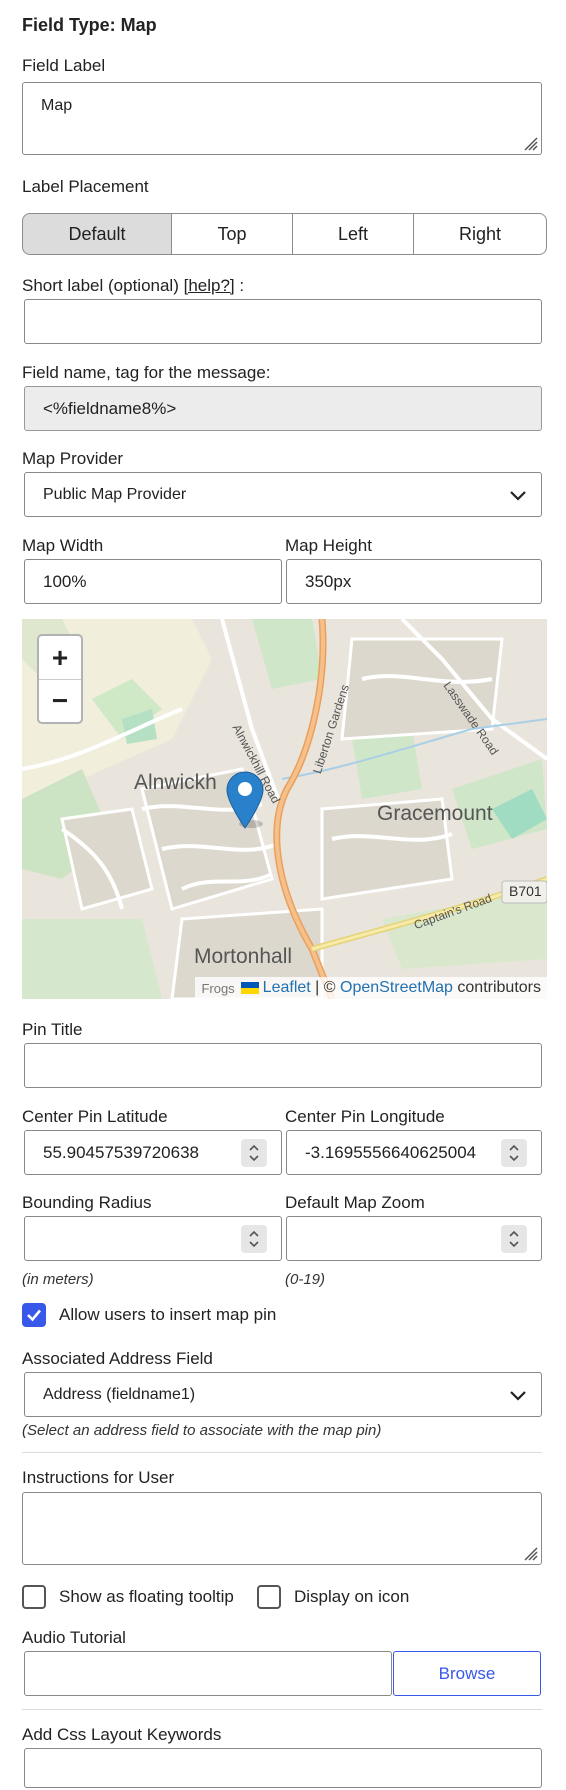 This screenshot has width=566, height=1790. I want to click on page-title: Field Type: Map, so click(89, 25).